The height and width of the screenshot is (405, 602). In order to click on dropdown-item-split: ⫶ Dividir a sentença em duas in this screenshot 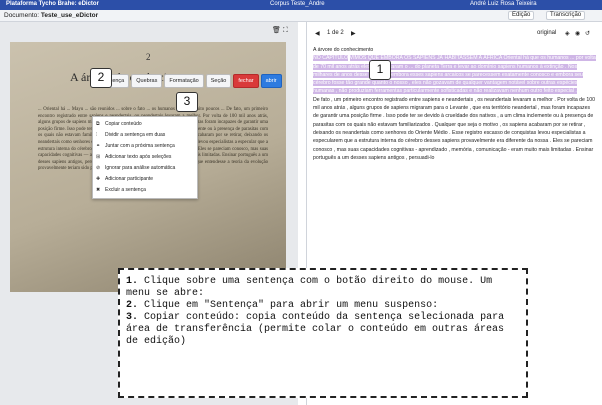, I will do `click(145, 135)`.